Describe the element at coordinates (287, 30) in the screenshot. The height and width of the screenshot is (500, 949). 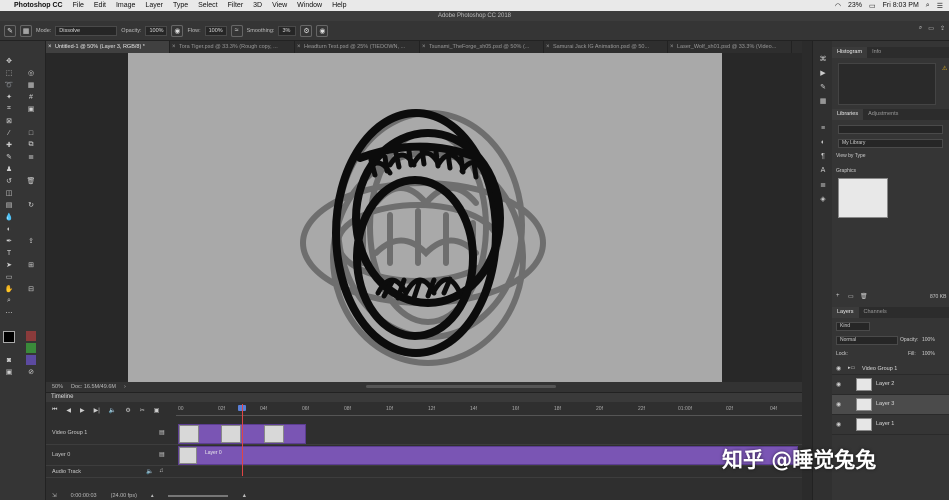
I see `smoothing-field: 3%` at that location.